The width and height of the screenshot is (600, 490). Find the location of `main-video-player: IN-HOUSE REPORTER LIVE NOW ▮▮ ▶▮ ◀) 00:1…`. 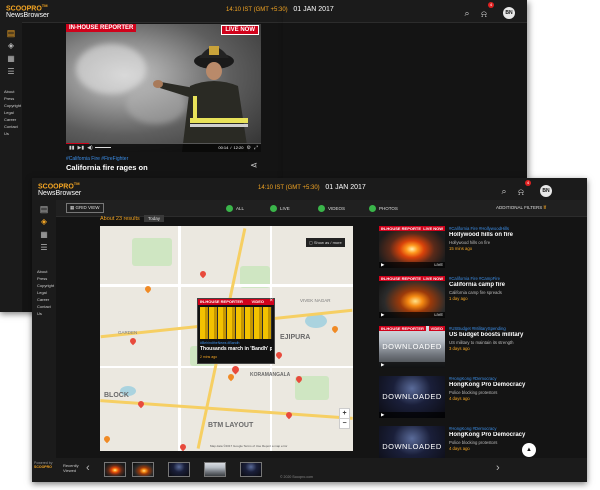

main-video-player: IN-HOUSE REPORTER LIVE NOW ▮▮ ▶▮ ◀) 00:1… is located at coordinates (163, 88).